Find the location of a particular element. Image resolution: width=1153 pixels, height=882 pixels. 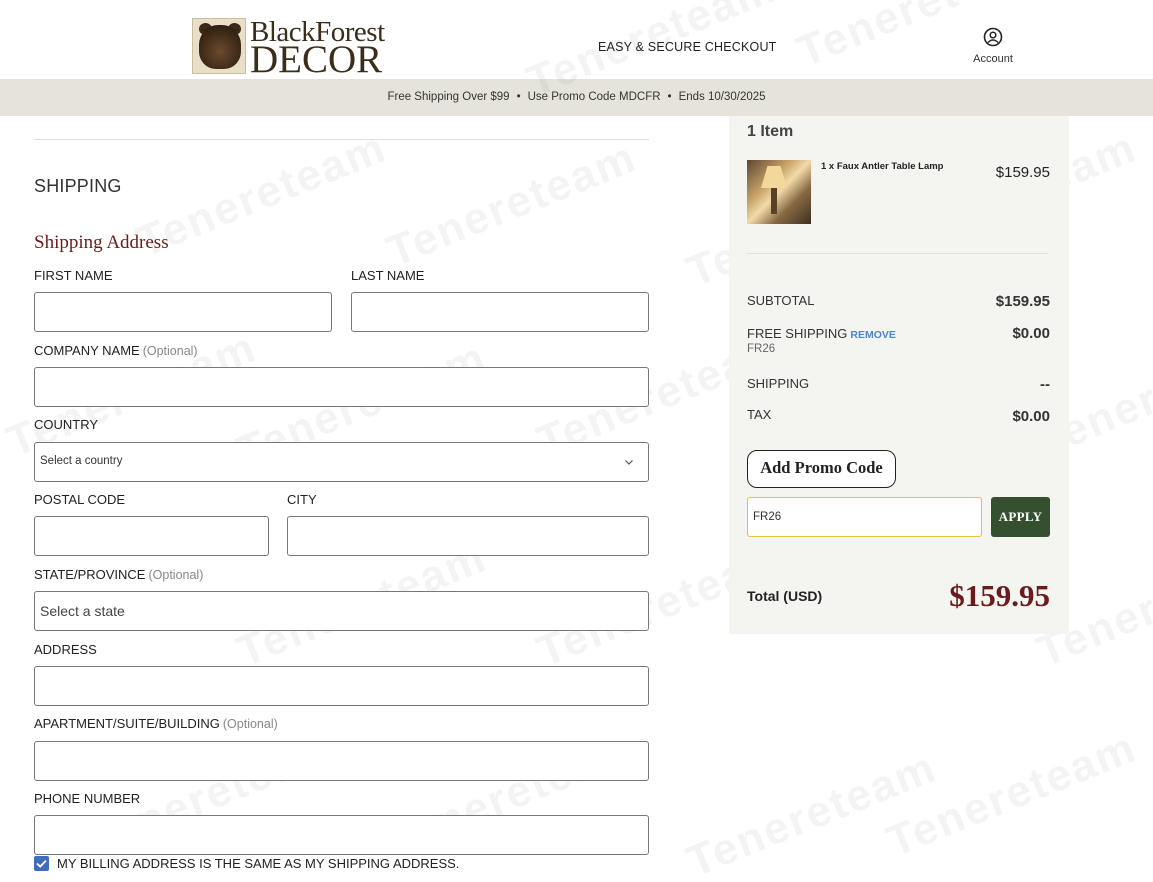

billing-same-checkbox is located at coordinates (41, 863).